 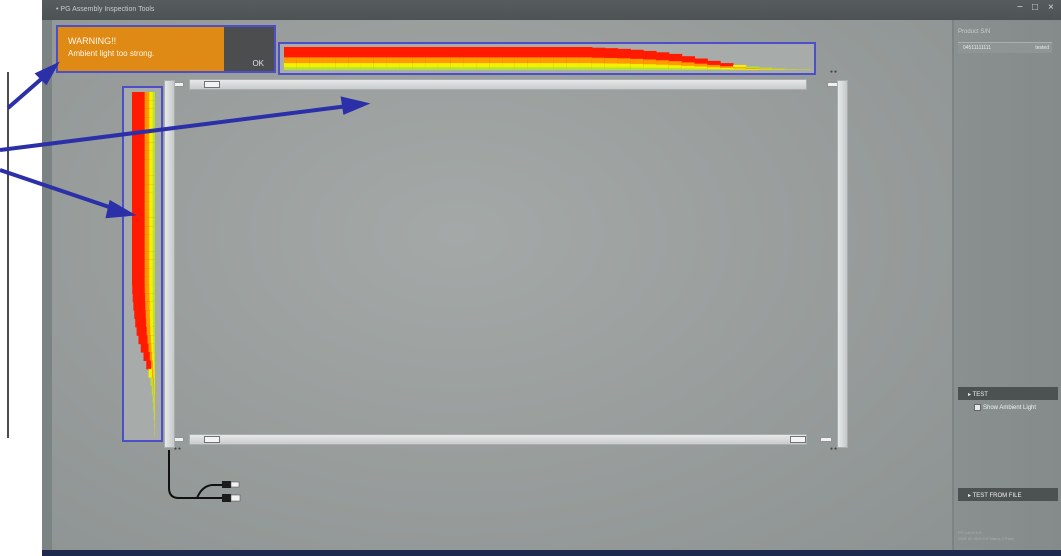 I want to click on footer-line-2: 0000 00 00:0:0:0 Status 0 Pass, so click(x=986, y=538).